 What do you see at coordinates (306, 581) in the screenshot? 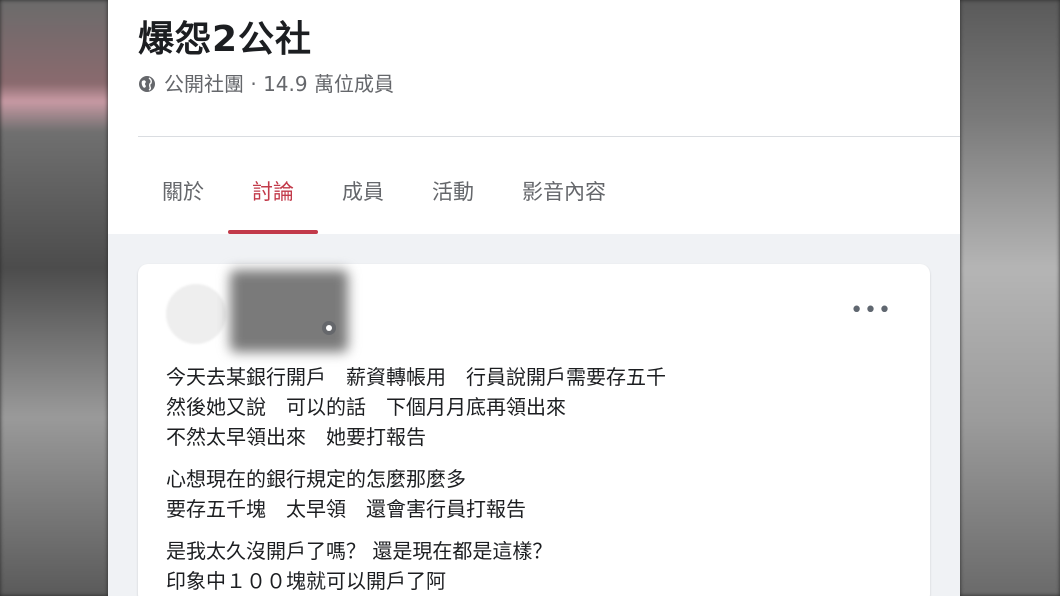
I see `post-line: 印象中１００塊就可以開戶了阿` at bounding box center [306, 581].